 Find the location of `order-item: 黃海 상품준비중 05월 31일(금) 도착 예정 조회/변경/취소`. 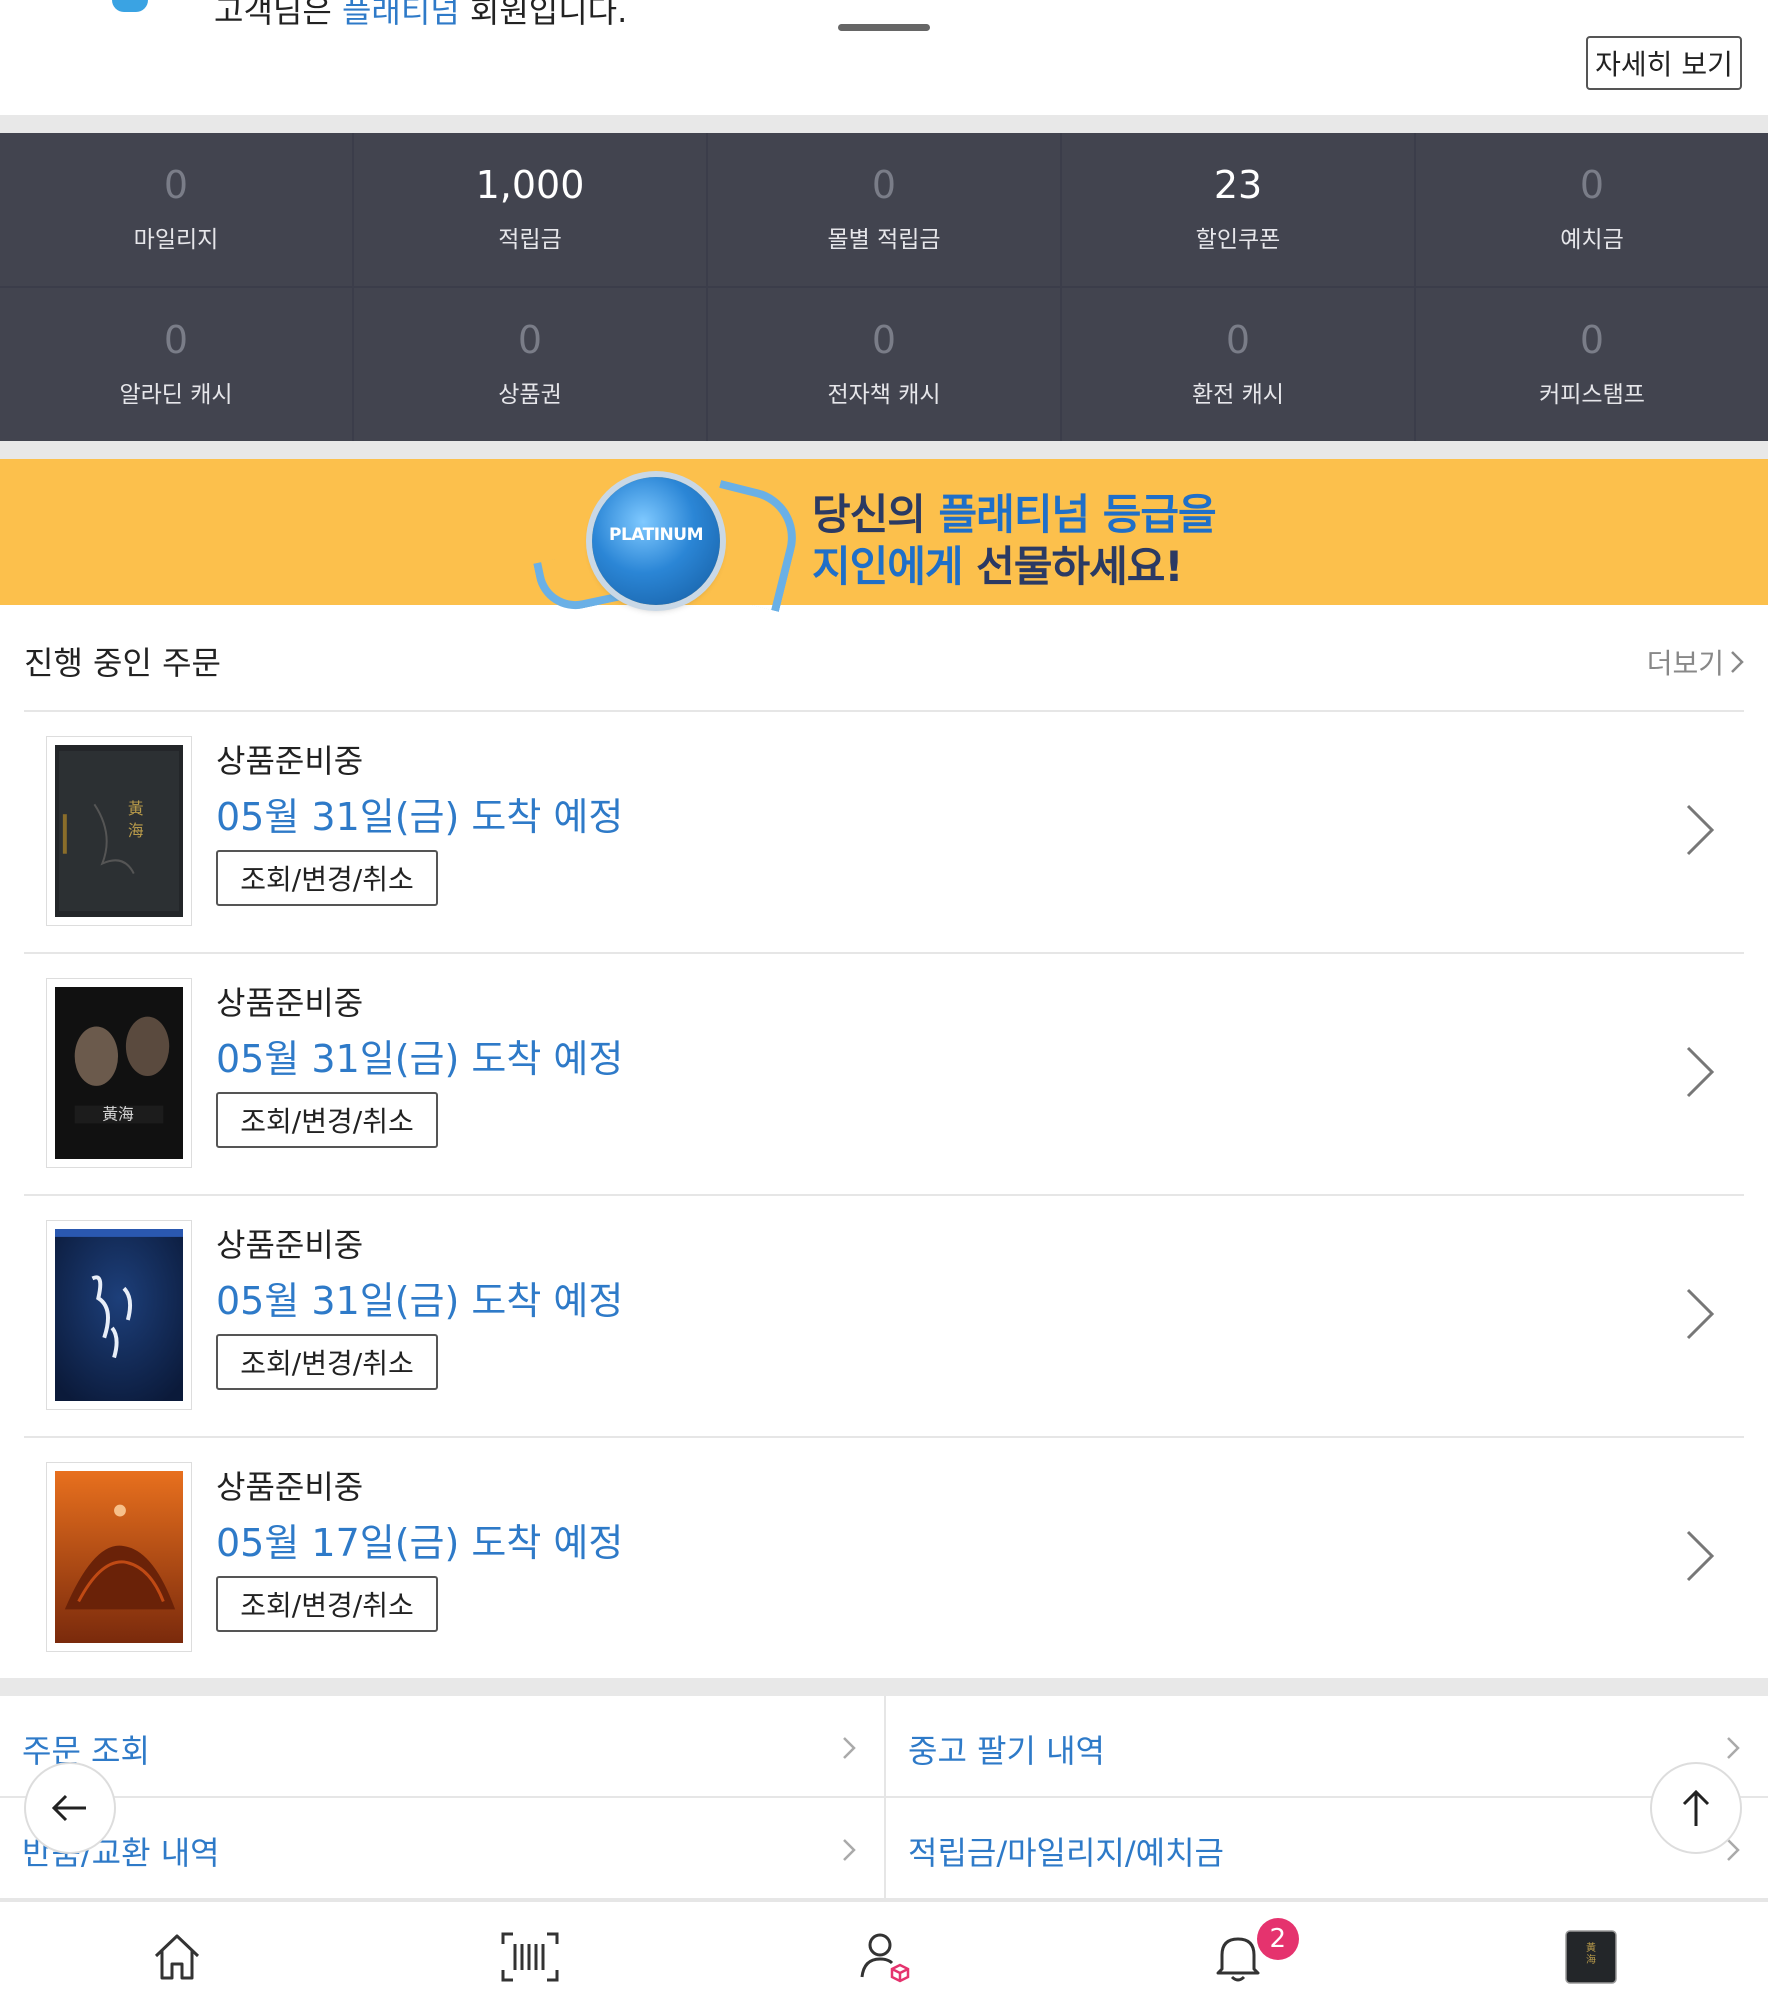

order-item: 黃海 상품준비중 05월 31일(금) 도착 예정 조회/변경/취소 is located at coordinates (884, 1073).